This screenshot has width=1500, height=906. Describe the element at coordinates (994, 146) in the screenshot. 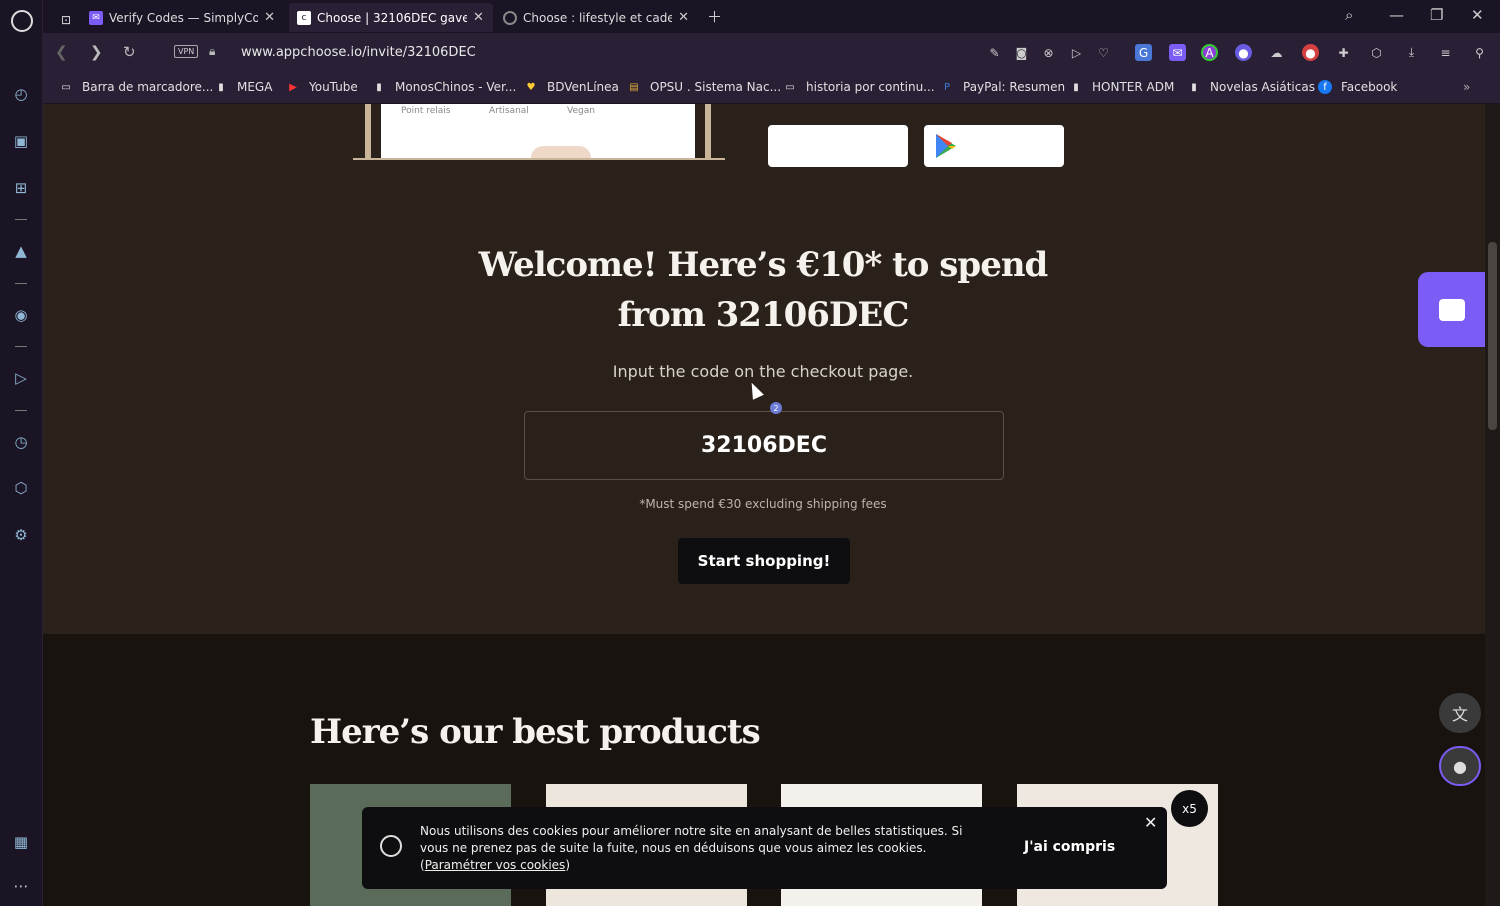

I see `google-play-button` at that location.